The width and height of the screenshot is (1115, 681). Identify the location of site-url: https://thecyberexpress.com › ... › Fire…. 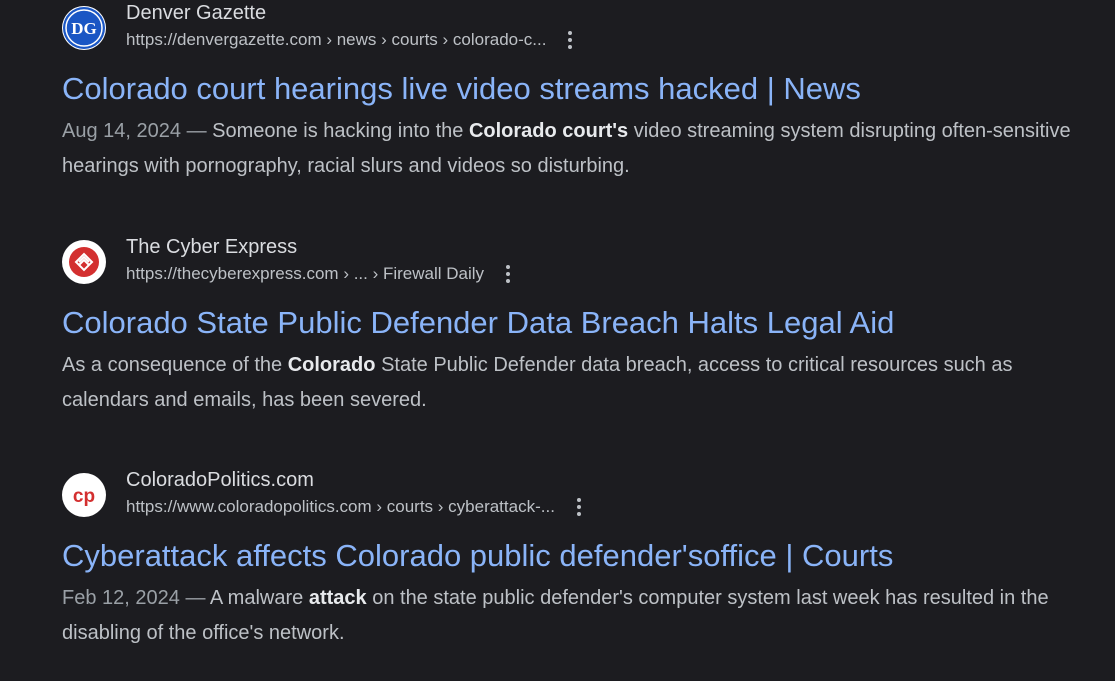
(305, 273).